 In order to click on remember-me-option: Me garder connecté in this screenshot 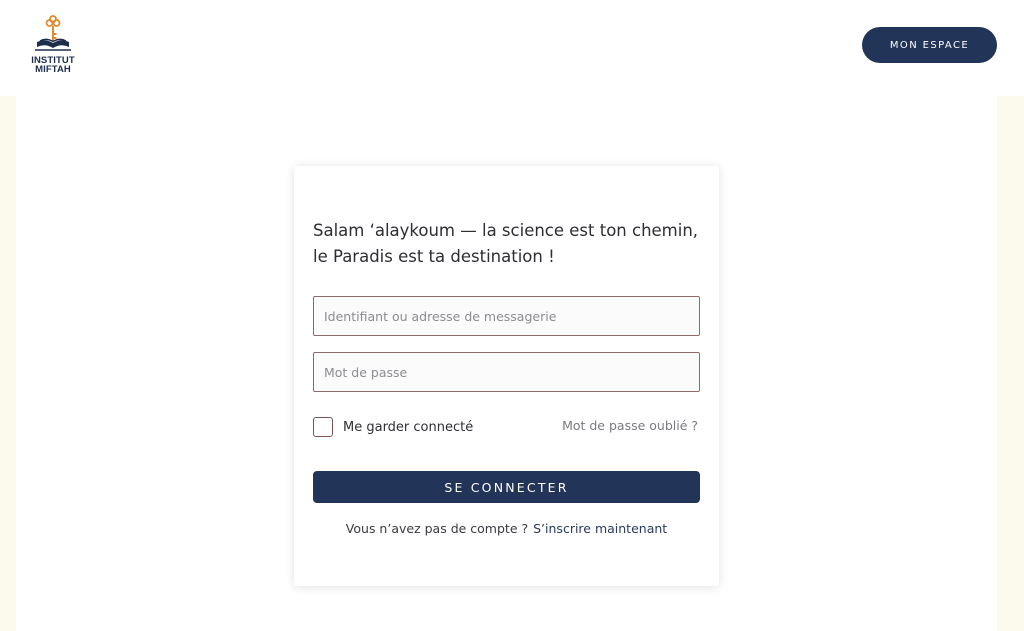, I will do `click(393, 427)`.